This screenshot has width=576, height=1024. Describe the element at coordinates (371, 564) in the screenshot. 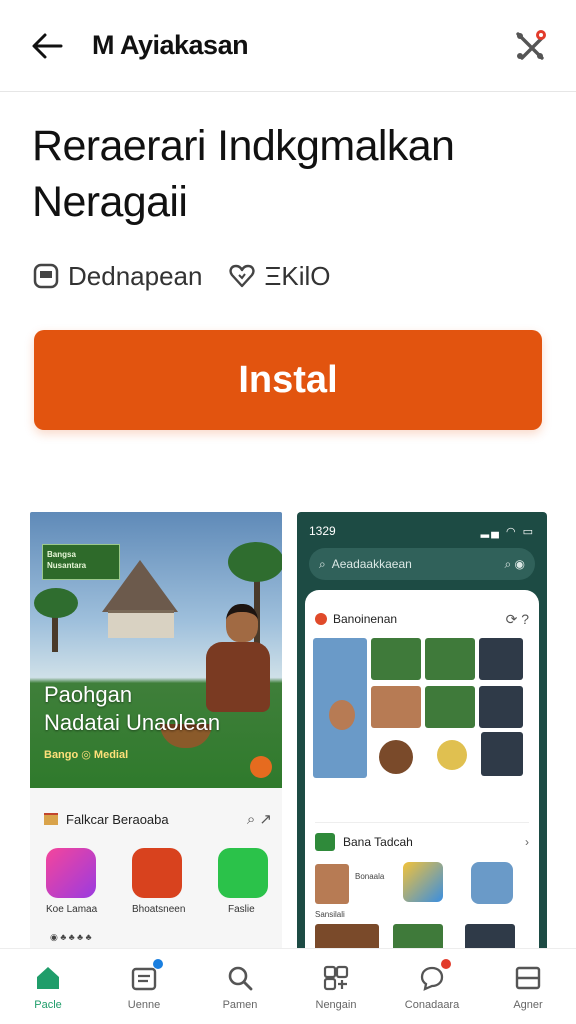

I see `search-placeholder: Aeadaakkaean` at that location.